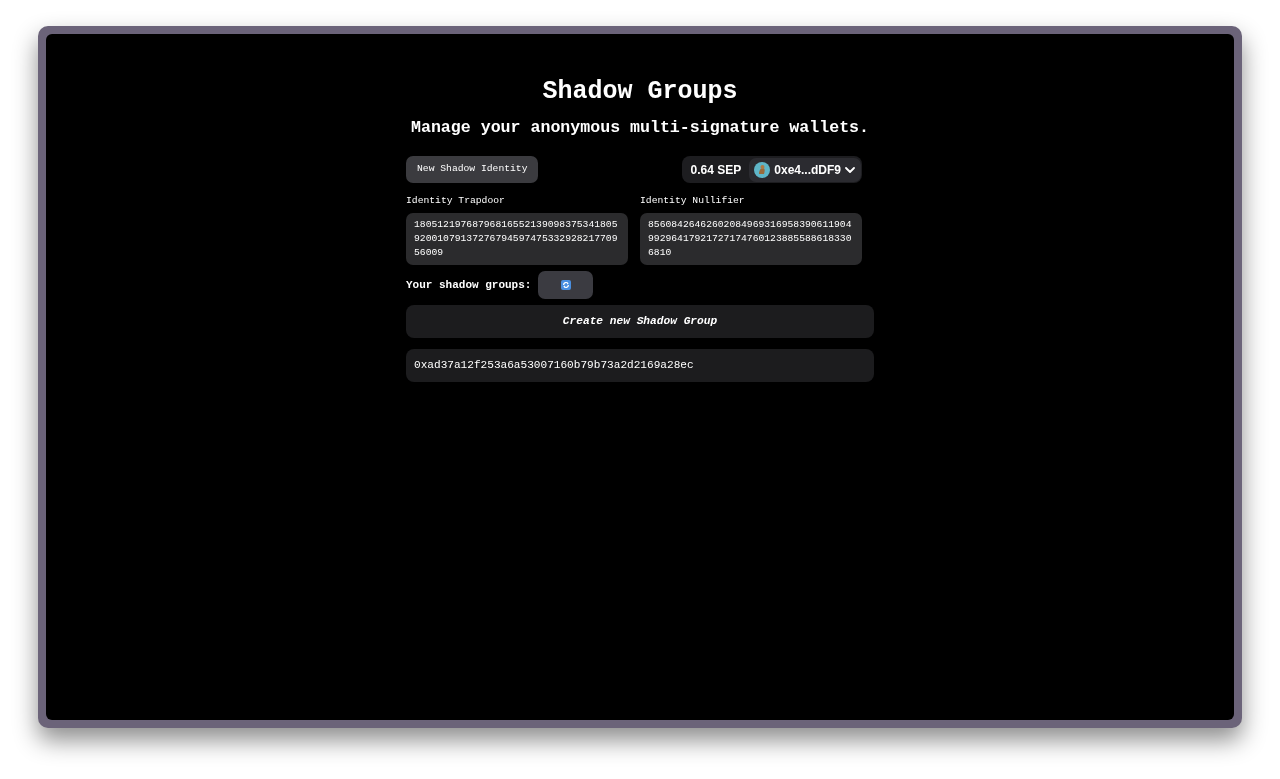  Describe the element at coordinates (762, 169) in the screenshot. I see `avatar-icon` at that location.